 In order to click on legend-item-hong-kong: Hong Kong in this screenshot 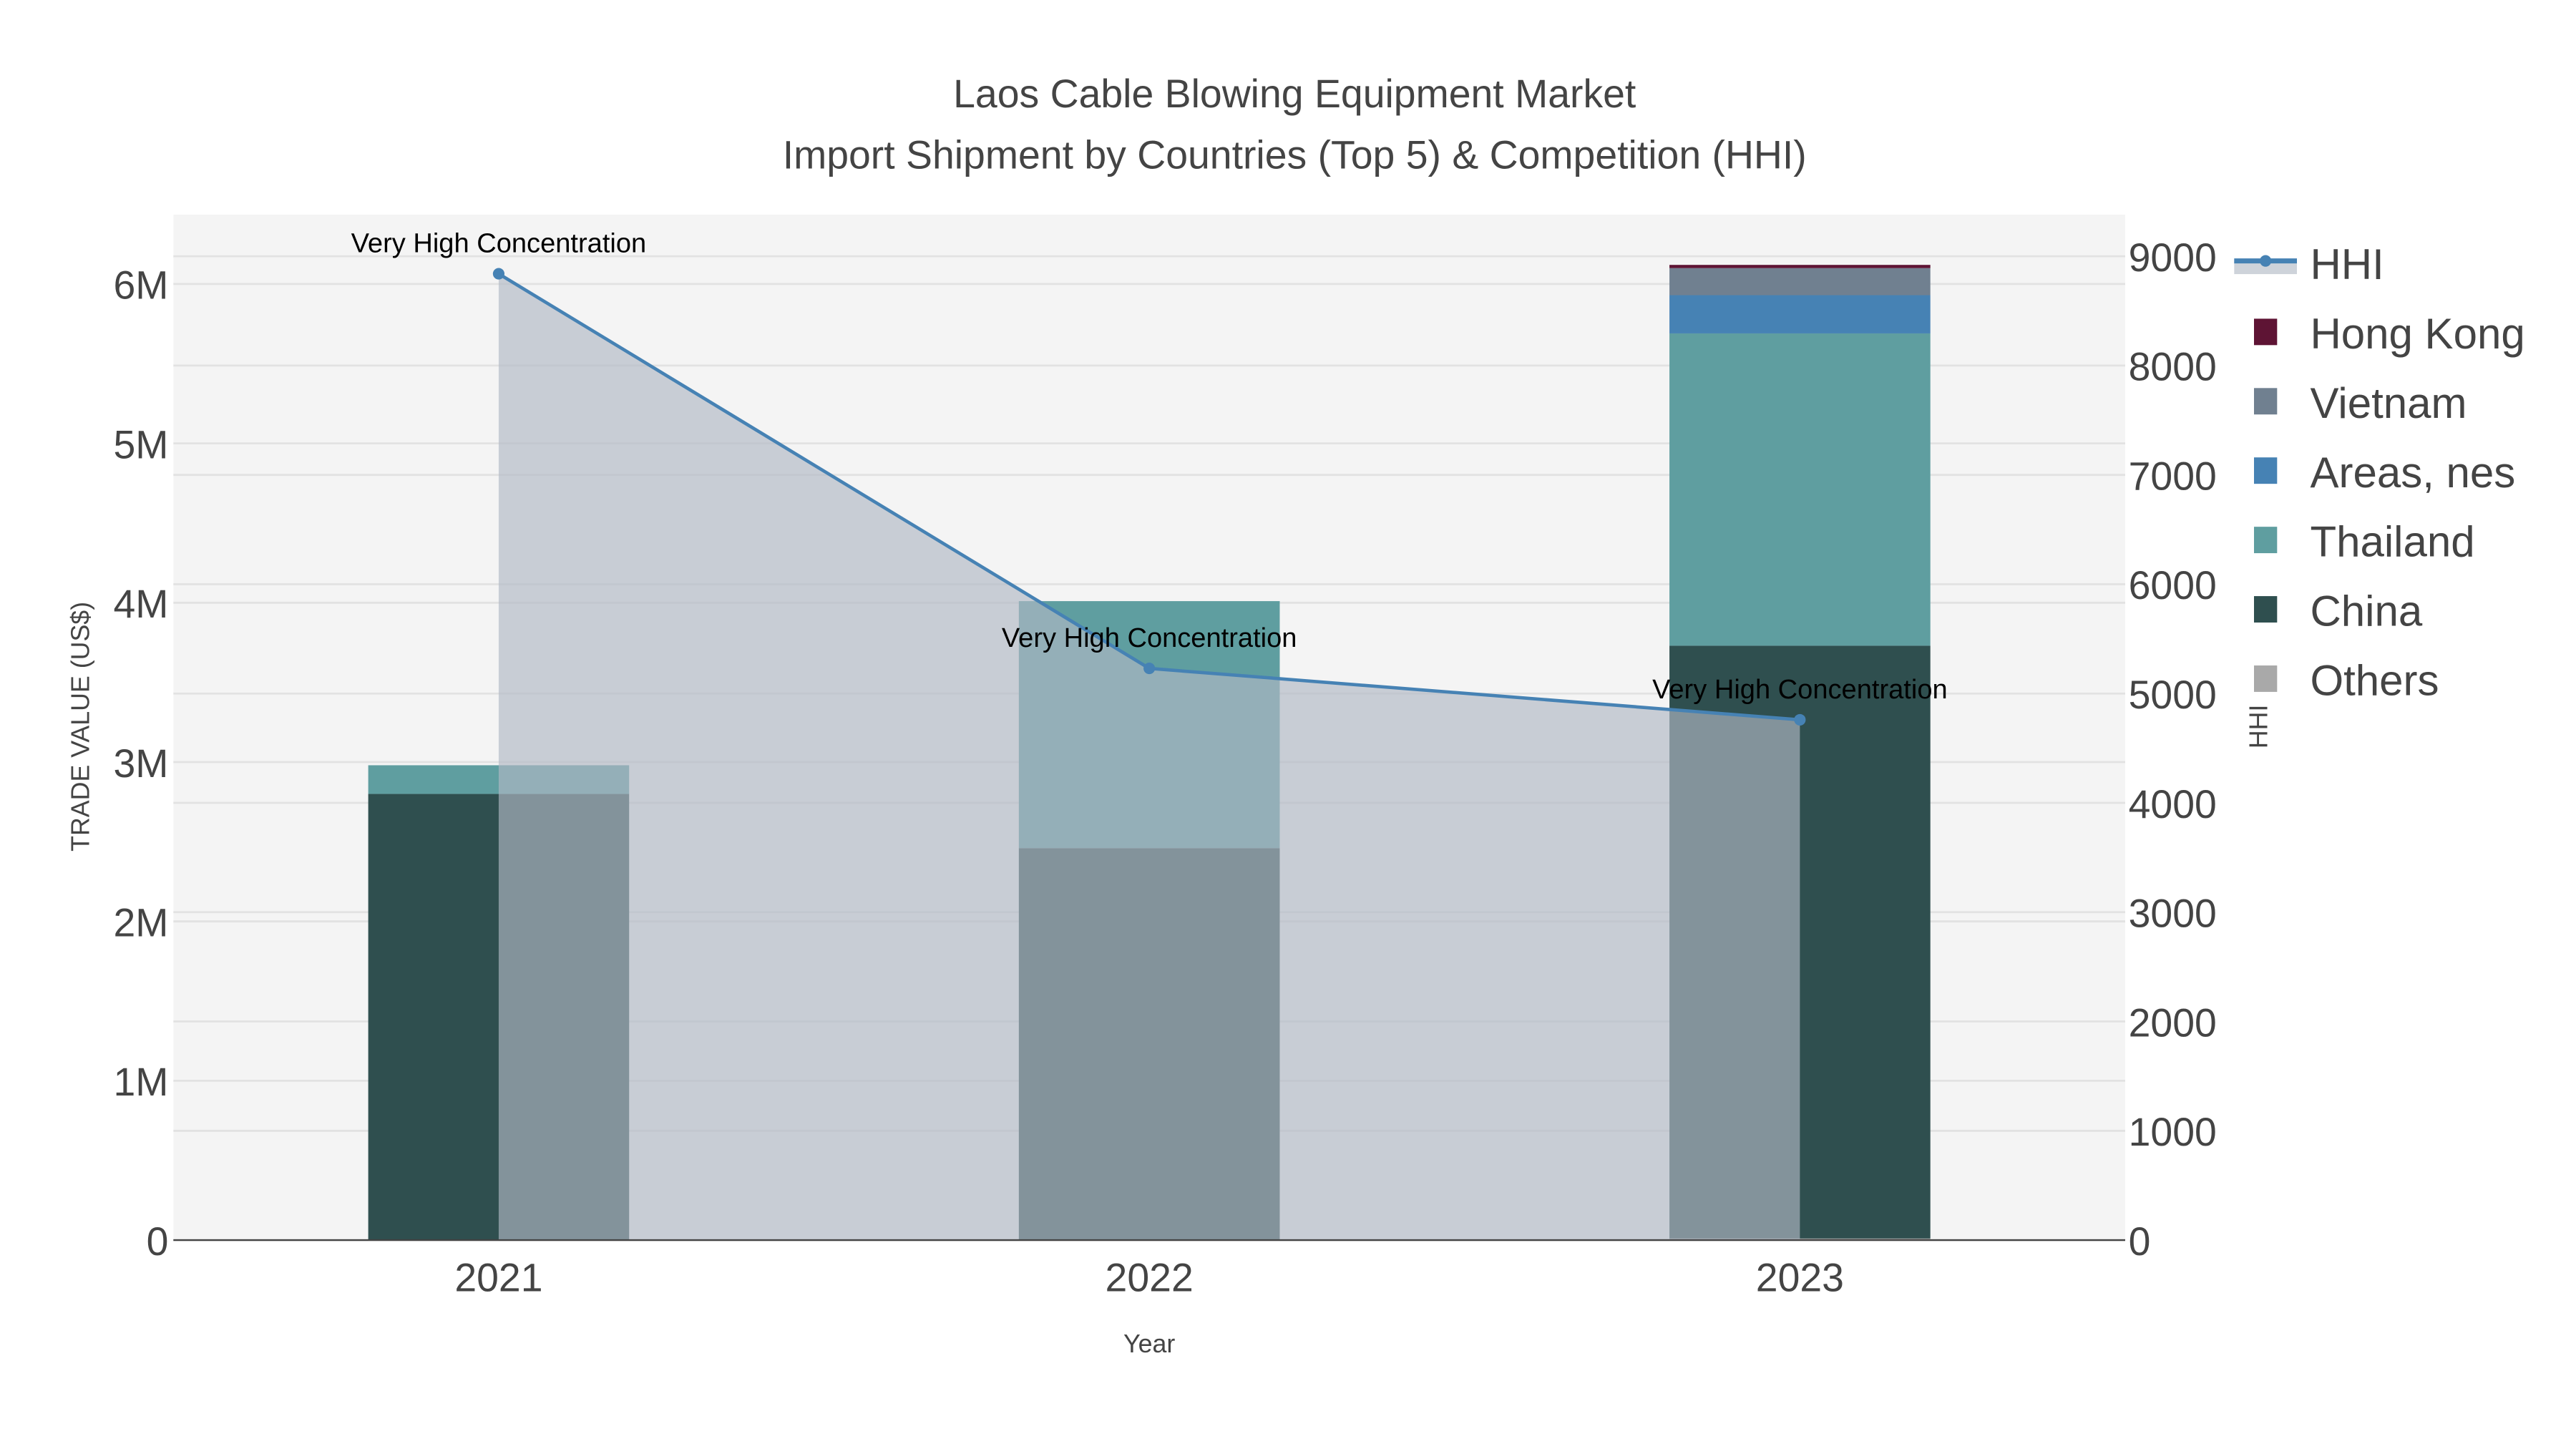, I will do `click(2389, 334)`.